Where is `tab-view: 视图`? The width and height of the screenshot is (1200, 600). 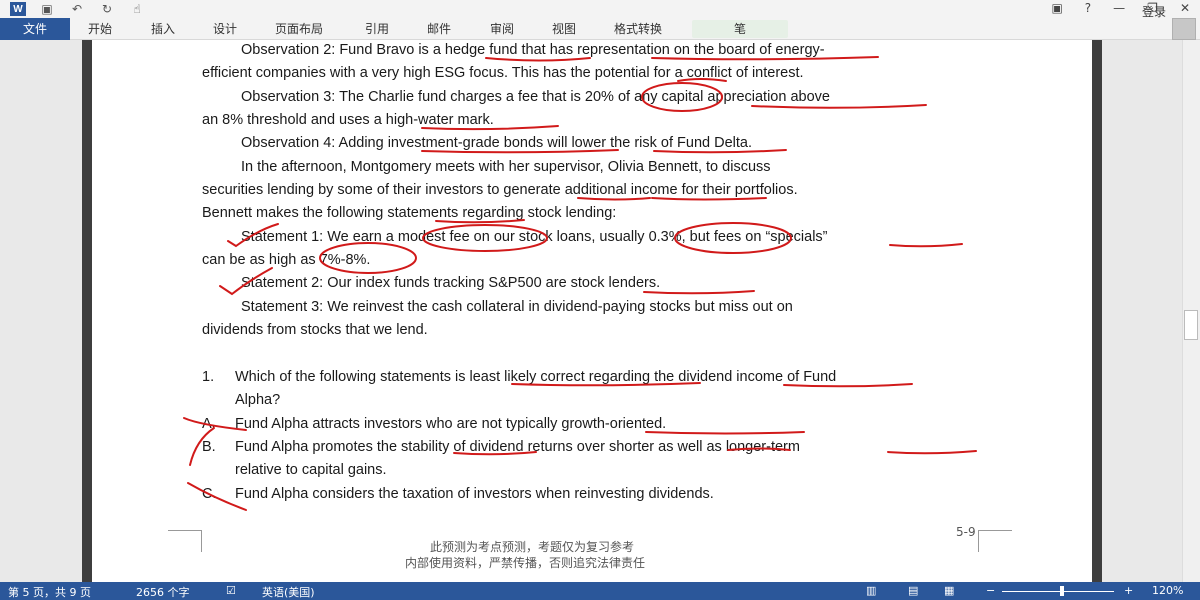 tab-view: 视图 is located at coordinates (564, 29).